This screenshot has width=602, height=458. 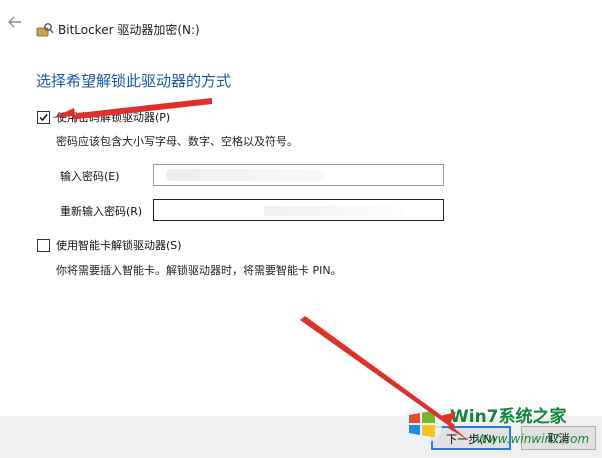 I want to click on smartcard-hint: 你将需要插入智能卡。解锁驱动器时，将需要智能卡 PIN。, so click(x=199, y=270).